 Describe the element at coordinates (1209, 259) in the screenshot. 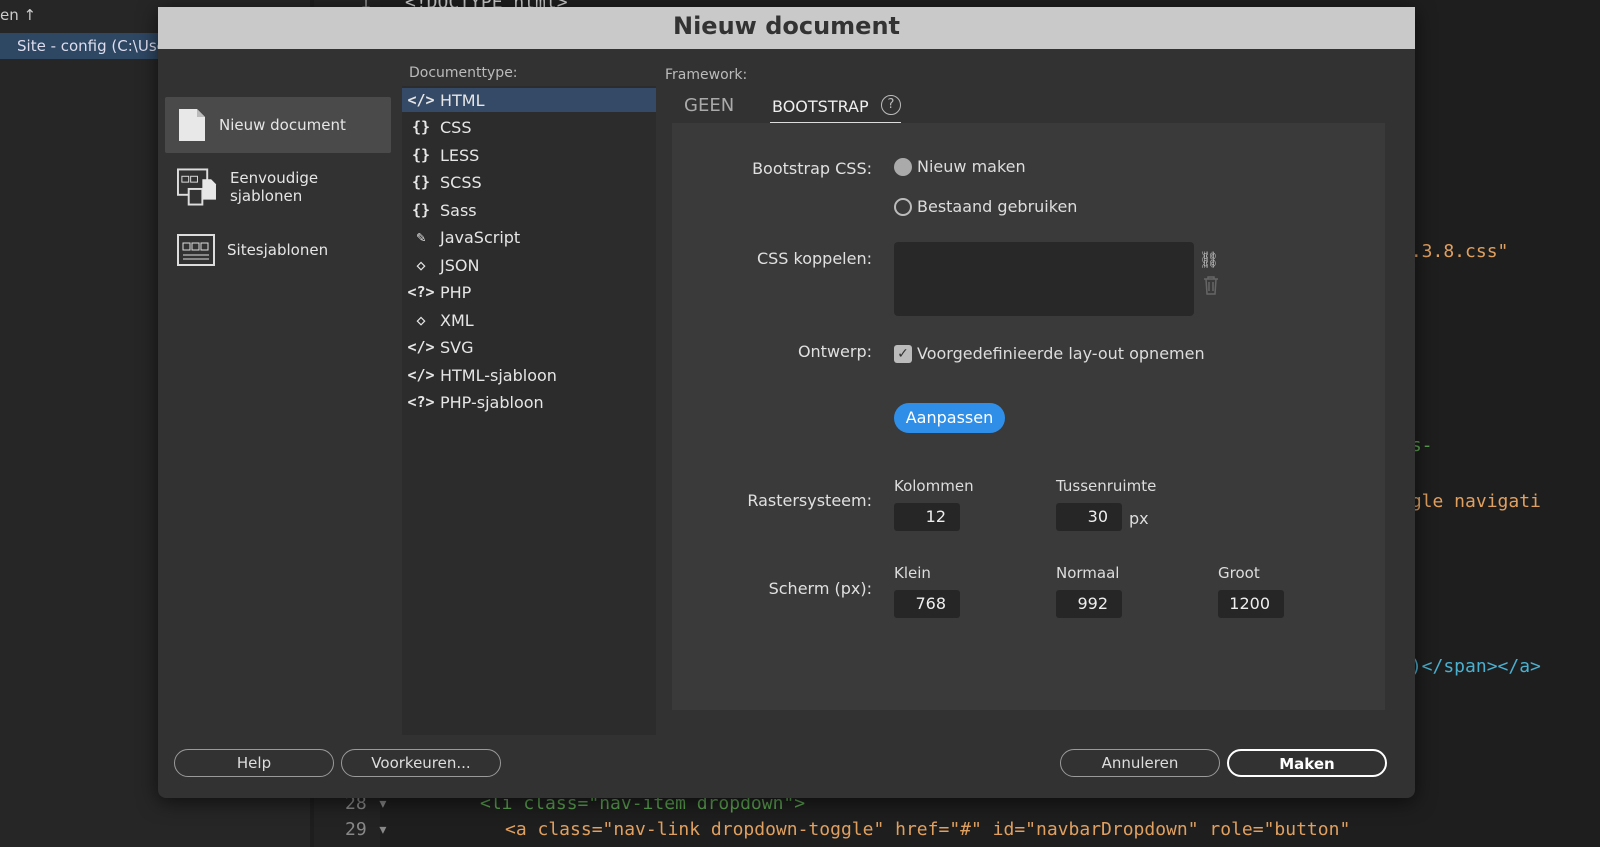

I see `link-icon: ⛓` at that location.